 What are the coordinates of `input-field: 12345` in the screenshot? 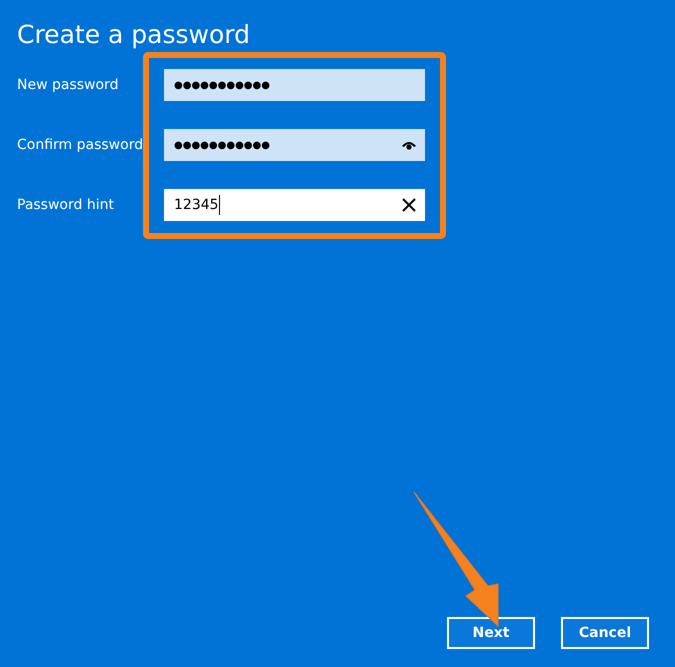 It's located at (294, 205).